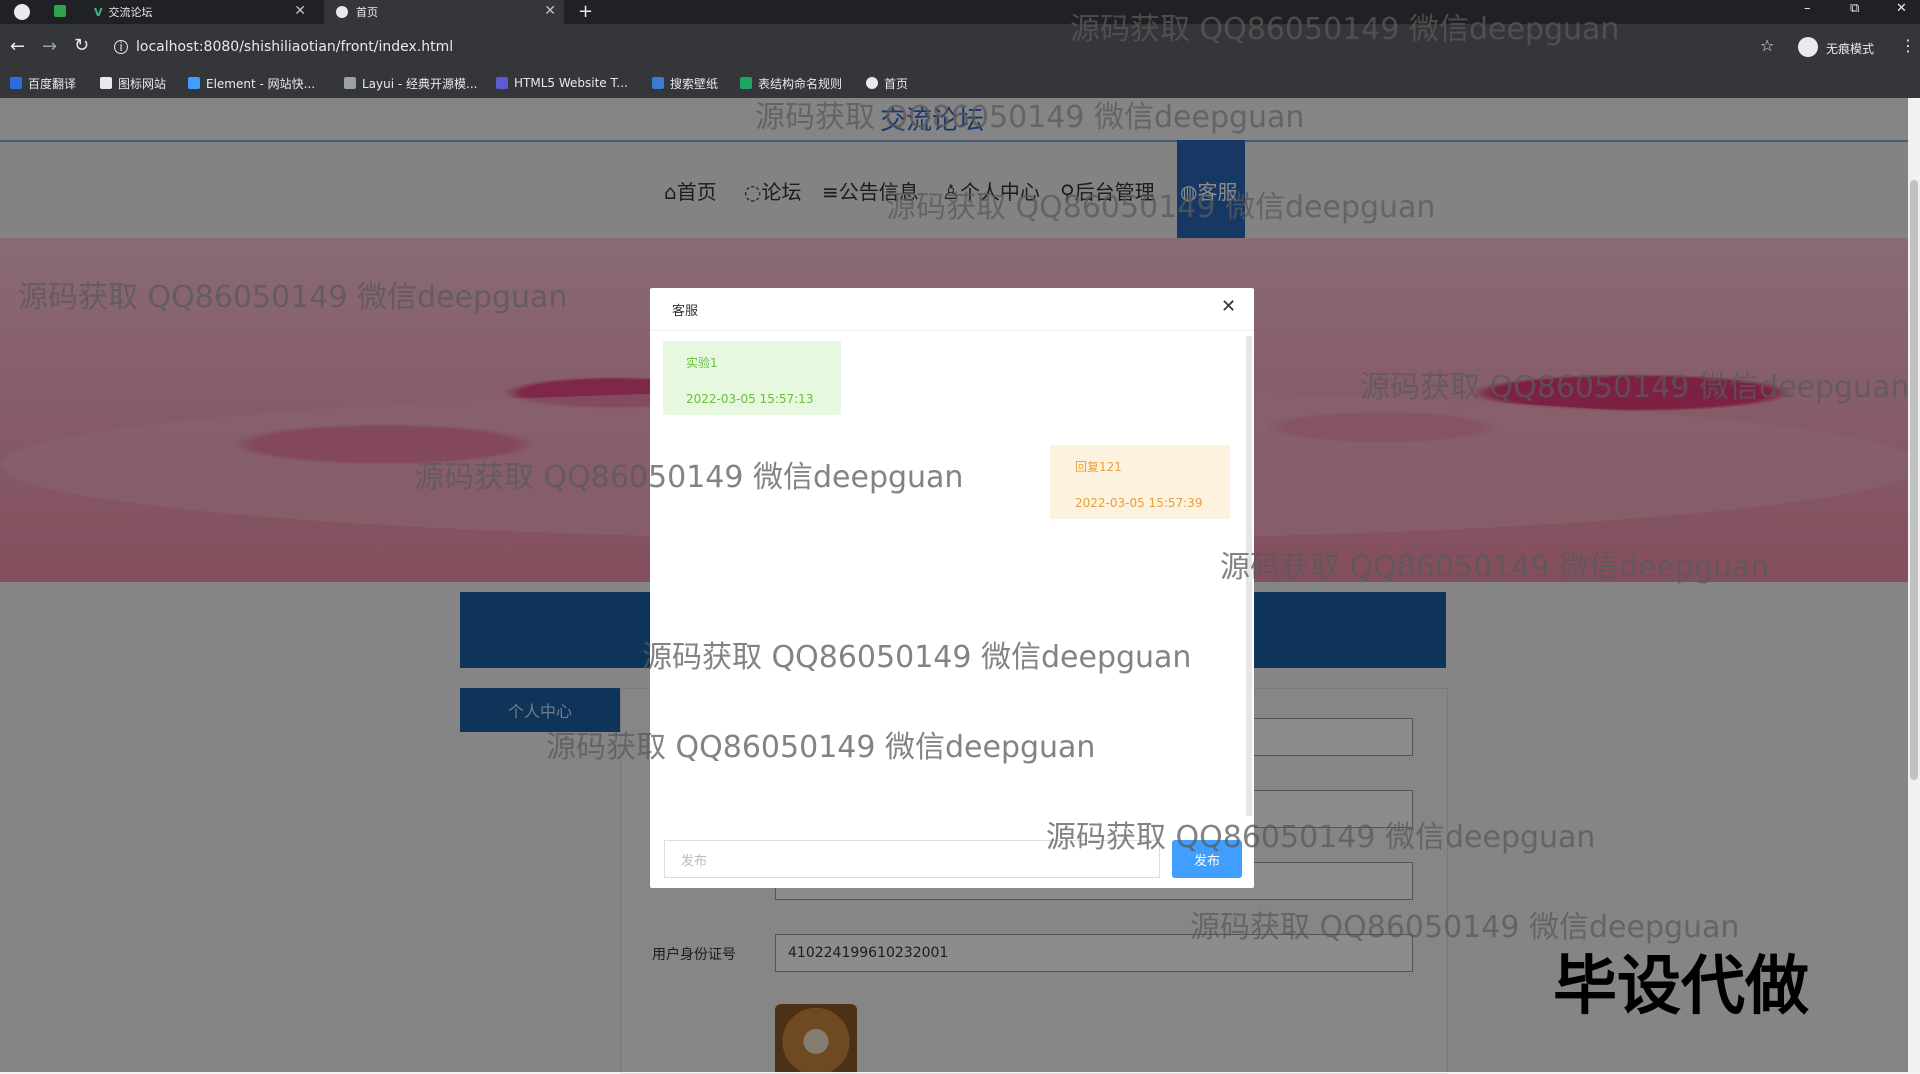  I want to click on vue-icon: V, so click(98, 12).